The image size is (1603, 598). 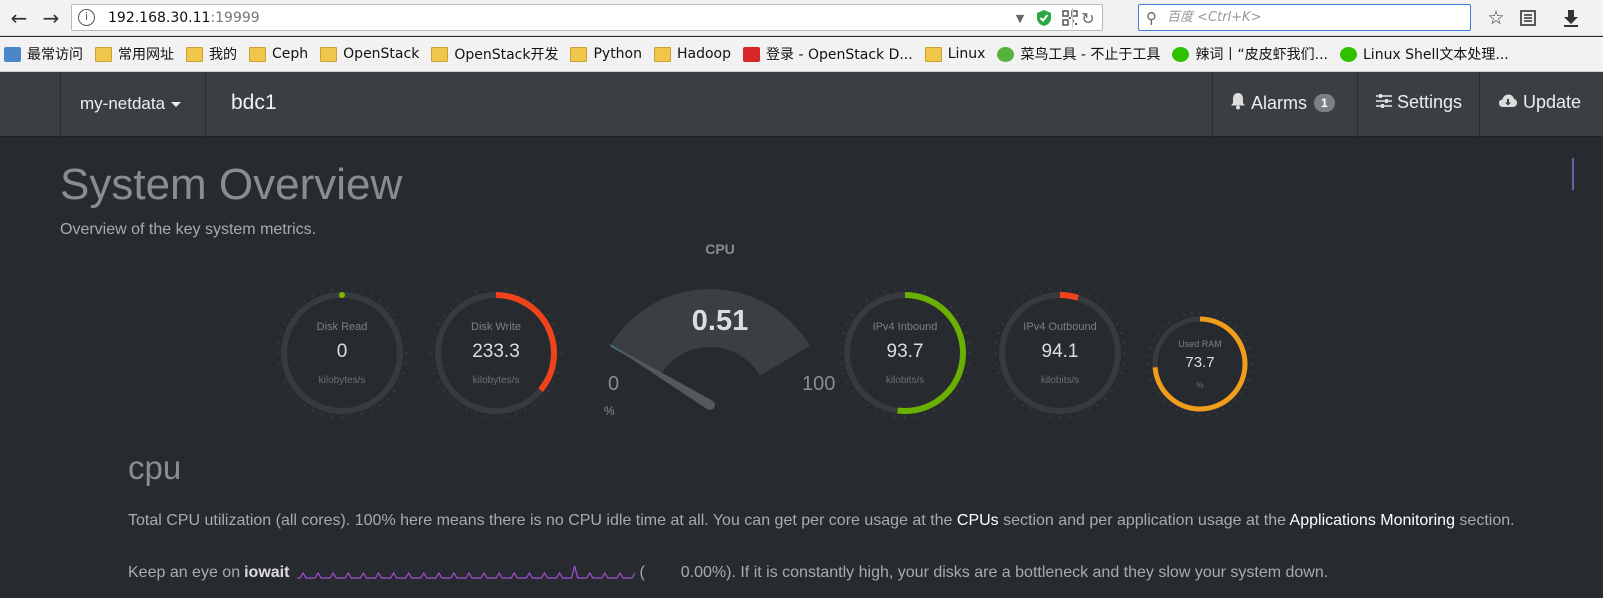 I want to click on bookmark-item: 我的, so click(x=211, y=54).